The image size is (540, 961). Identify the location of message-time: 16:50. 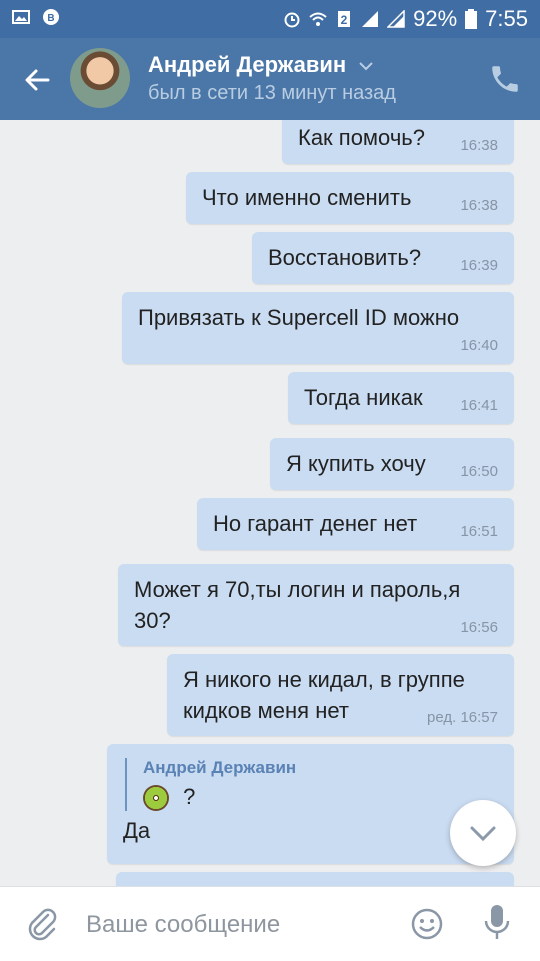
(479, 471).